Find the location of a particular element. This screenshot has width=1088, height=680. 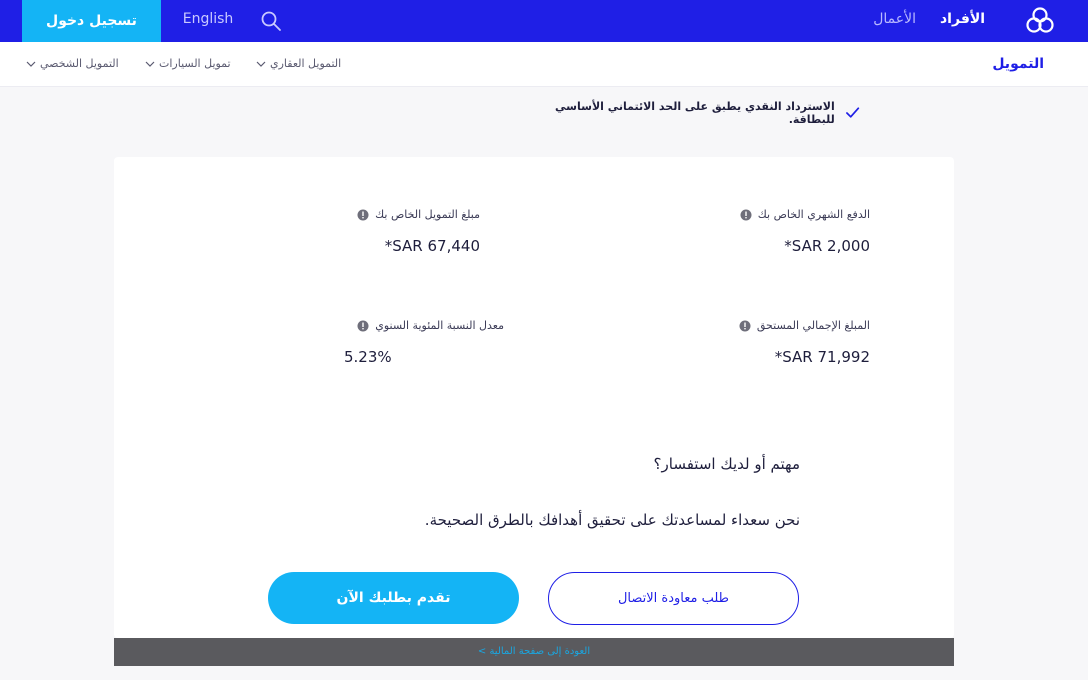

checkmark-icon is located at coordinates (852, 112).